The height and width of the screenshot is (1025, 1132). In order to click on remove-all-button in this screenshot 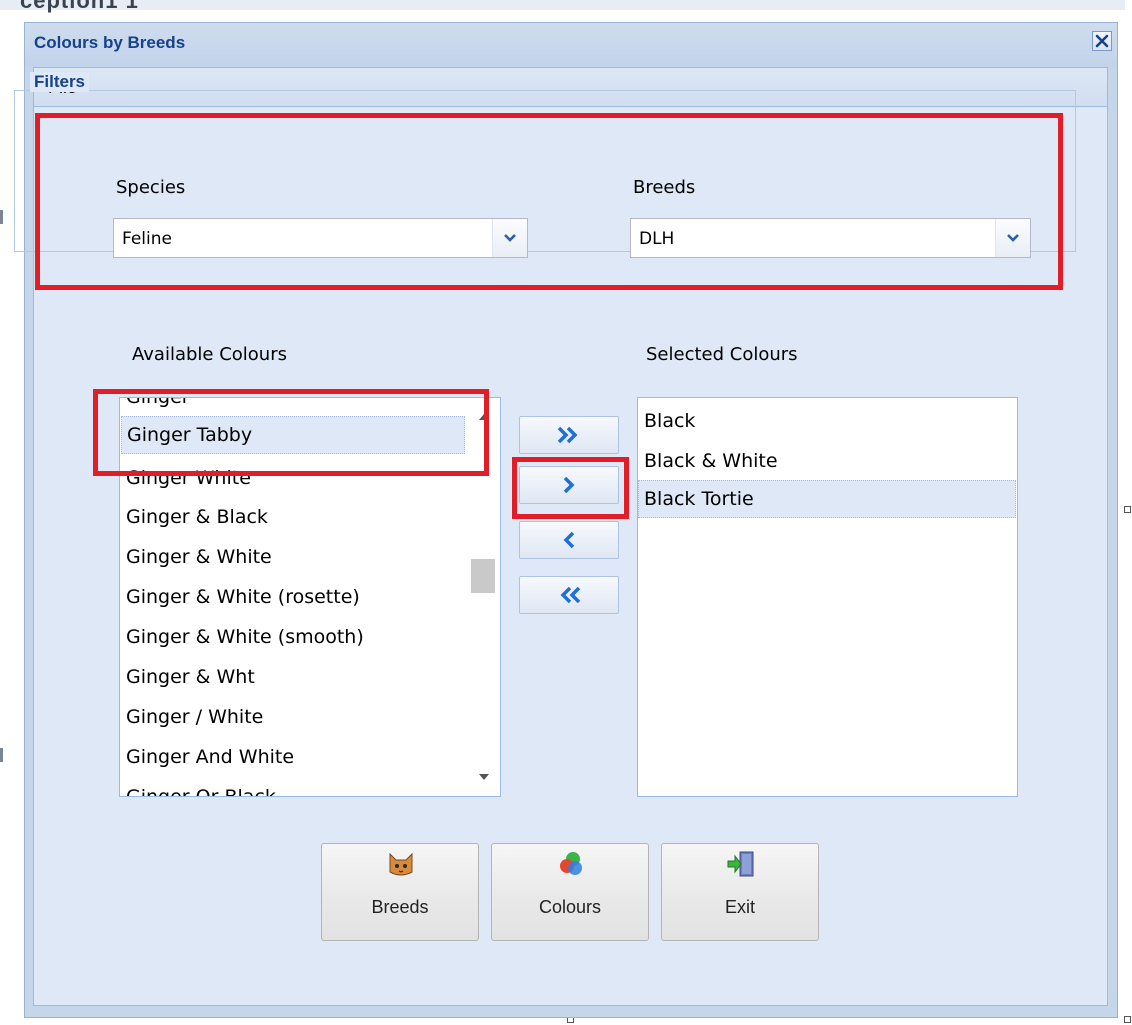, I will do `click(569, 595)`.